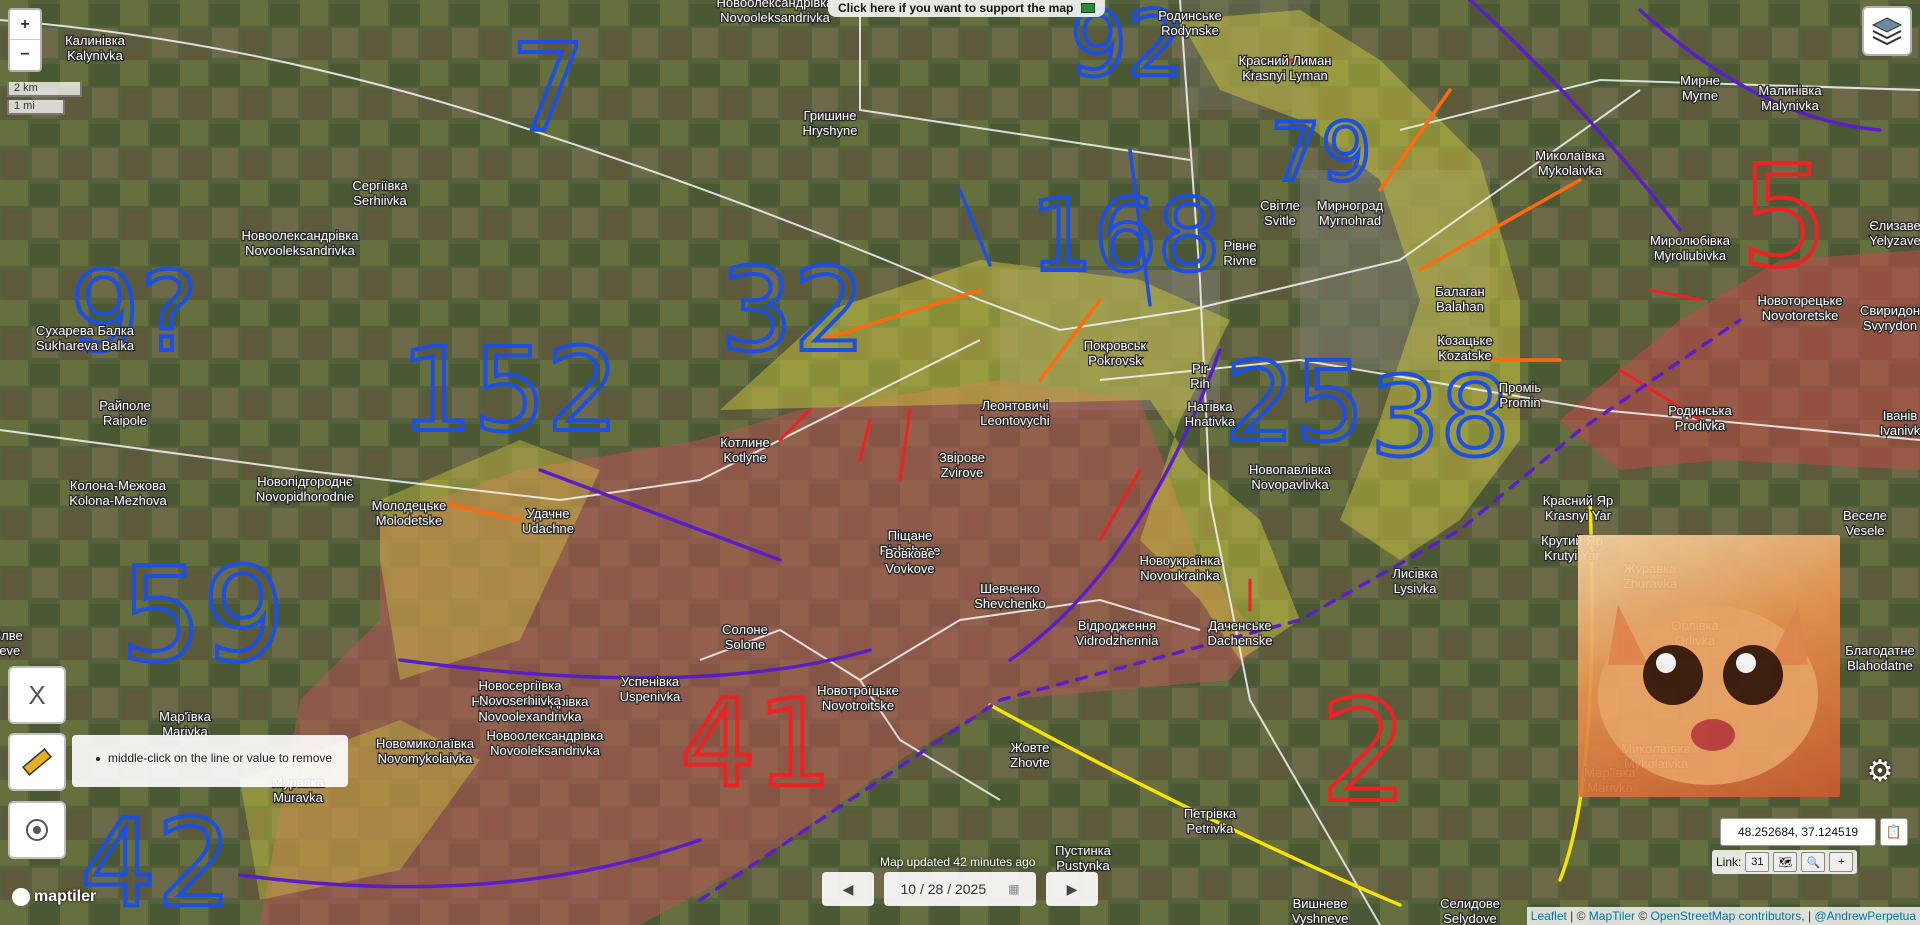 This screenshot has height=925, width=1920. What do you see at coordinates (1125, 235) in the screenshot?
I see `hand-number: 168` at bounding box center [1125, 235].